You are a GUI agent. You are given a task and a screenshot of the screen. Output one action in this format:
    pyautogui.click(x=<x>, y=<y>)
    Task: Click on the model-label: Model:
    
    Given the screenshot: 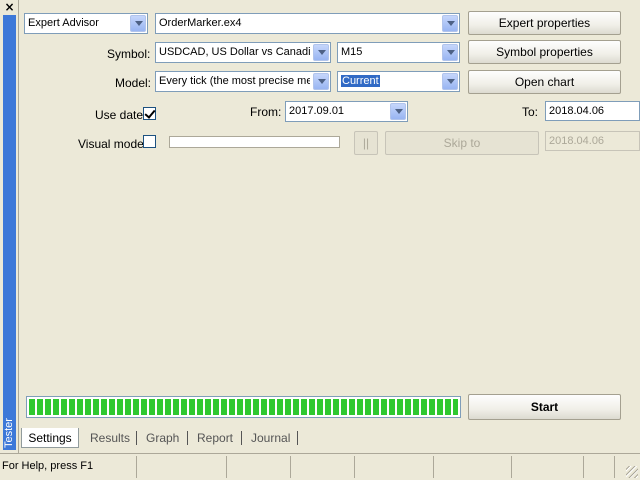 What is the action you would take?
    pyautogui.click(x=133, y=83)
    